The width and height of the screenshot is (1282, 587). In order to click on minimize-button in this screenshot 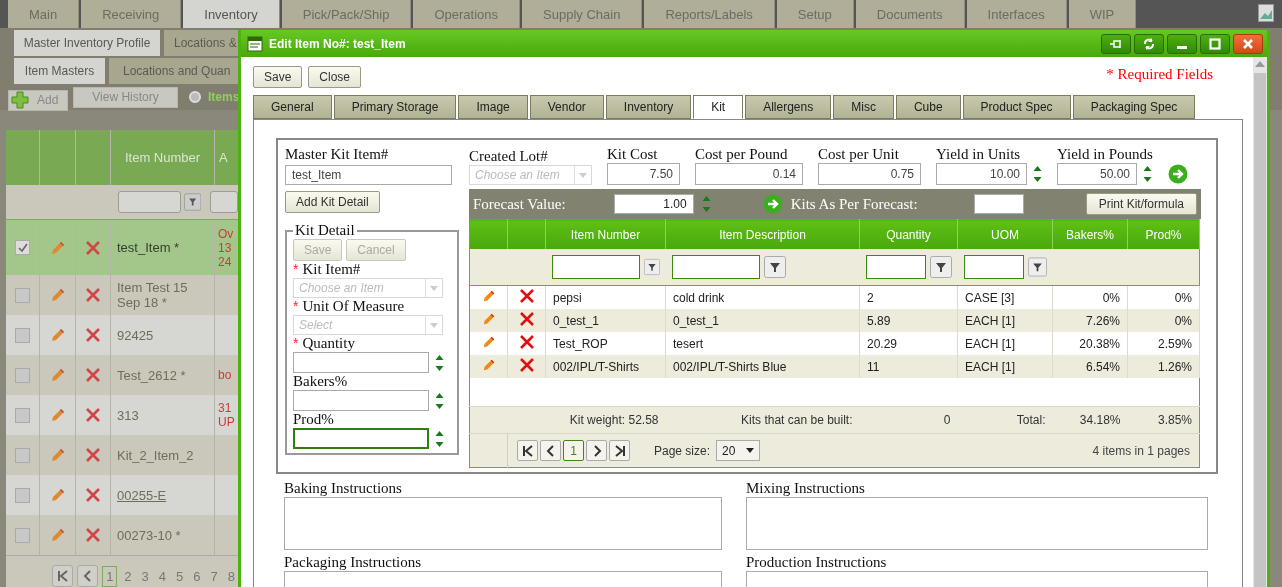, I will do `click(1182, 43)`.